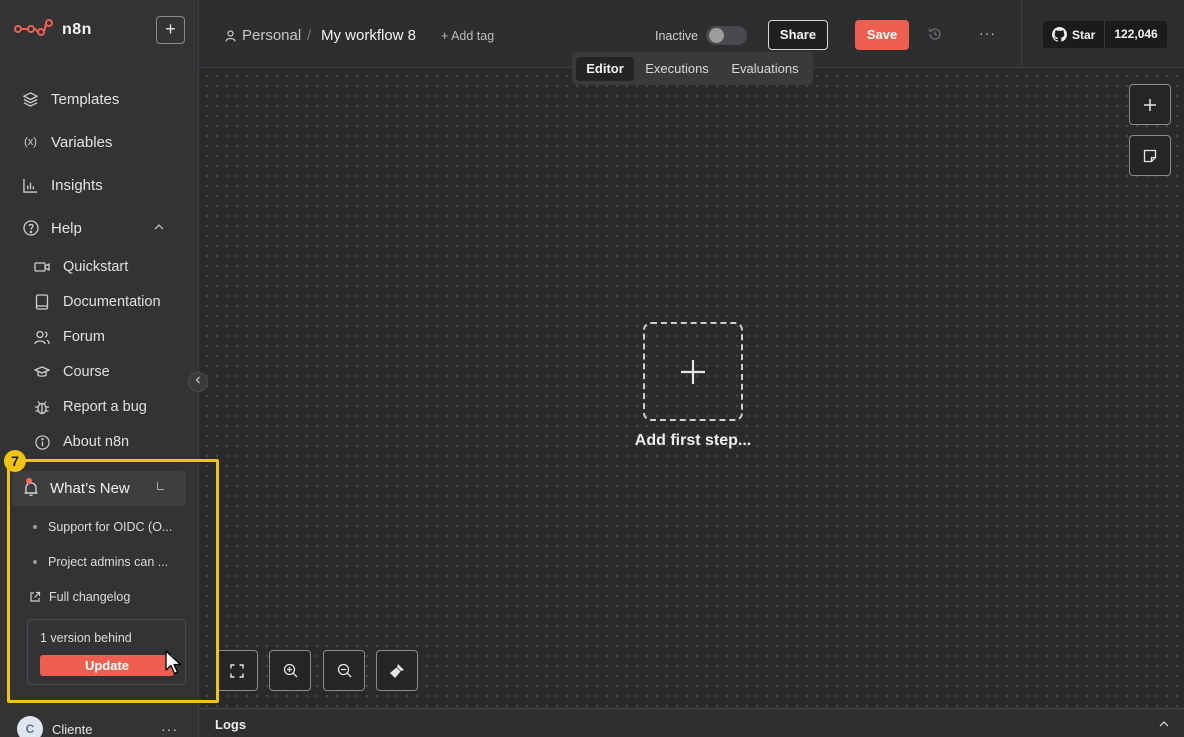  I want to click on tidy-up-button, so click(397, 670).